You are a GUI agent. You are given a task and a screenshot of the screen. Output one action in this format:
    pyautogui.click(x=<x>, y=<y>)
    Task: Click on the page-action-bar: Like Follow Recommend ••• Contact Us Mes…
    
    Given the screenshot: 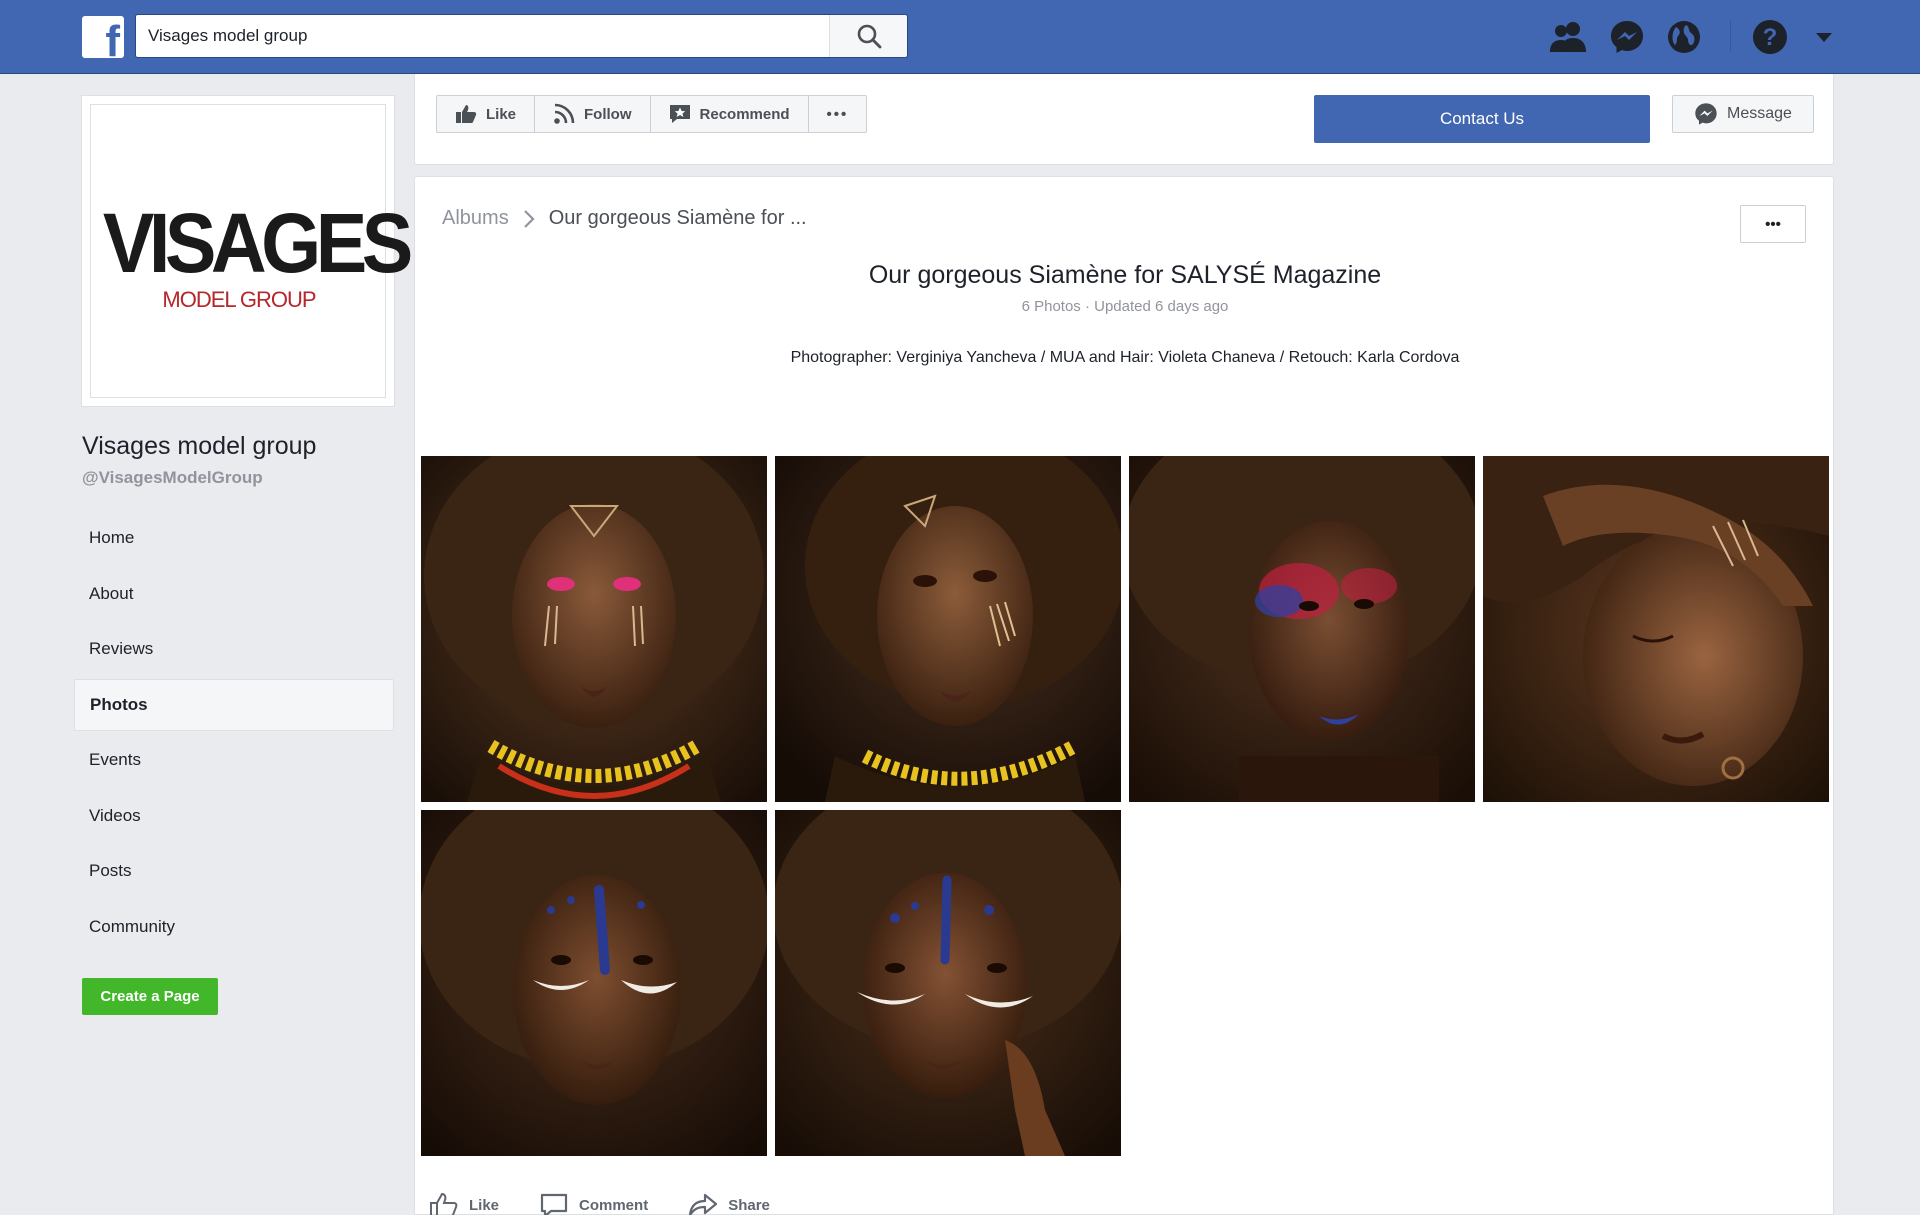 What is the action you would take?
    pyautogui.click(x=1124, y=119)
    